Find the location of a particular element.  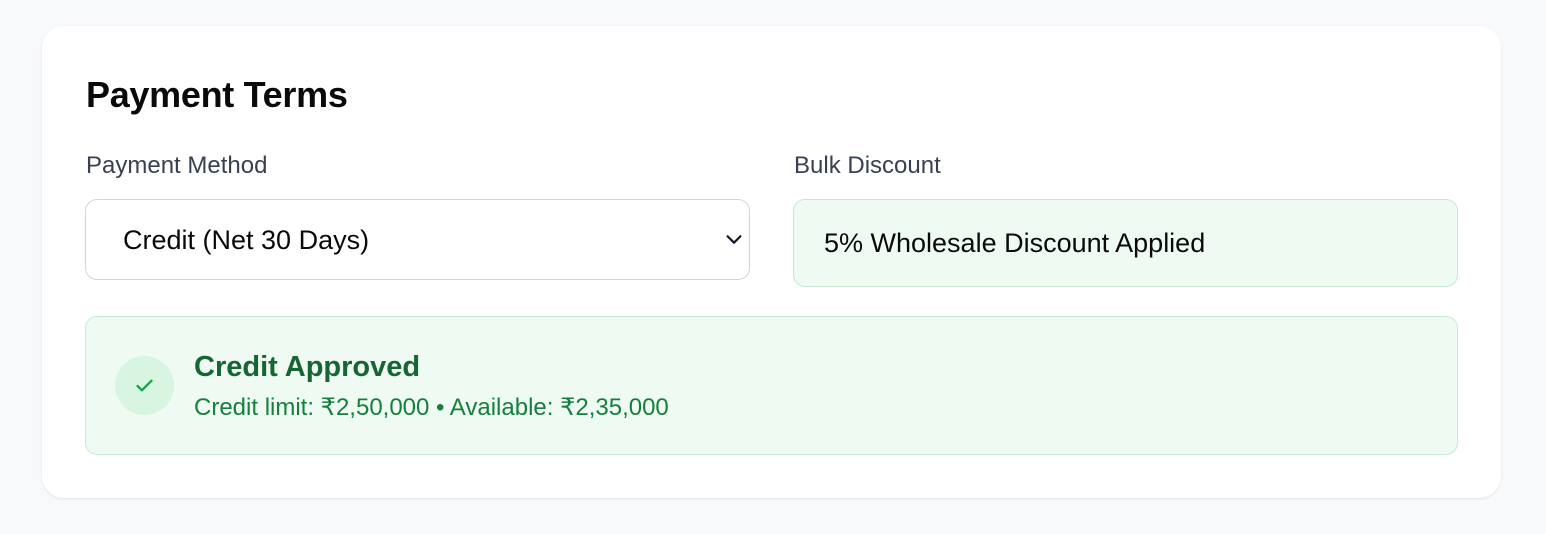

bulk-discount-field: 5% Wholesale Discount Applied is located at coordinates (1125, 243).